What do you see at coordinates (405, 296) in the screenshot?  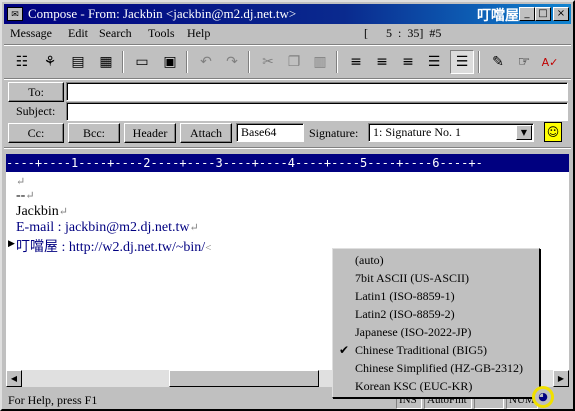 I see `charset-option-latin1: Latin1 (ISO-8859-1)` at bounding box center [405, 296].